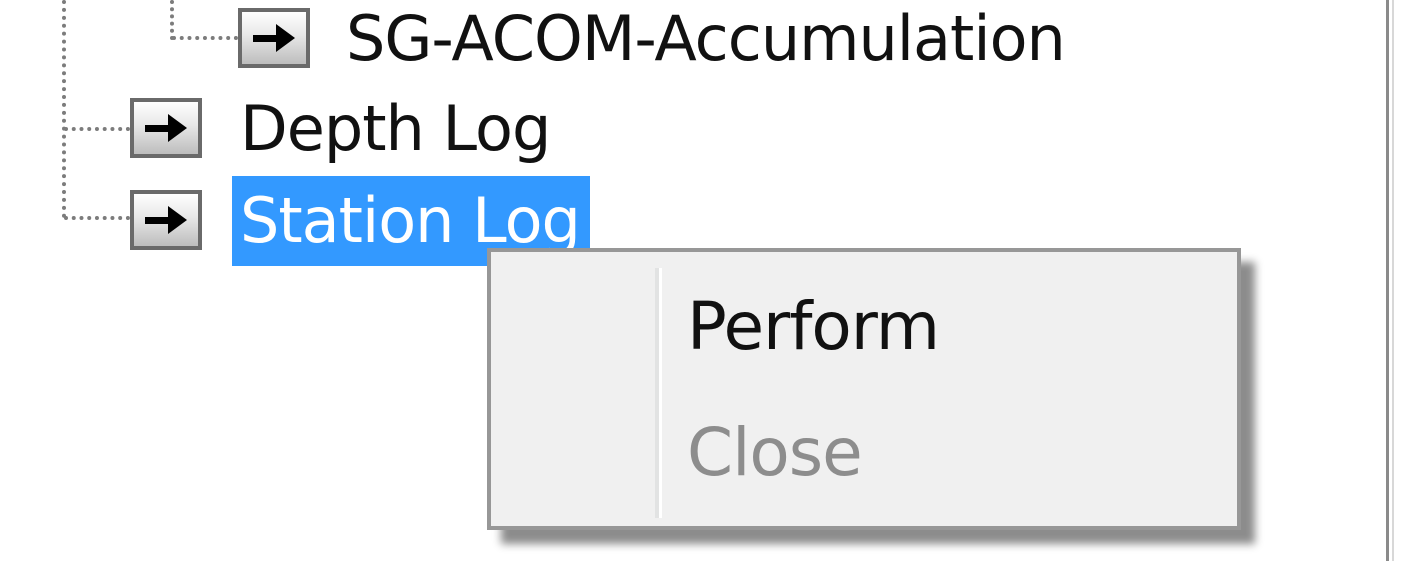 This screenshot has width=1403, height=561. What do you see at coordinates (395, 129) in the screenshot?
I see `tree-node-depth-log: Depth Log` at bounding box center [395, 129].